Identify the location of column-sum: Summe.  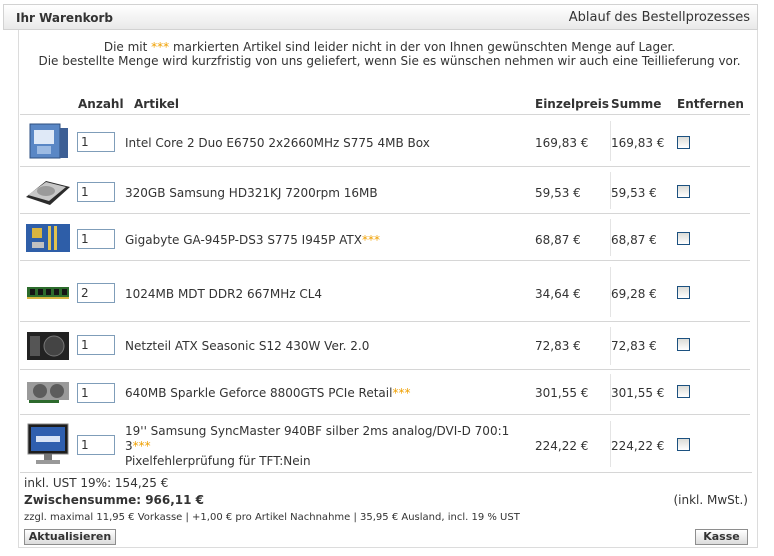
(636, 104).